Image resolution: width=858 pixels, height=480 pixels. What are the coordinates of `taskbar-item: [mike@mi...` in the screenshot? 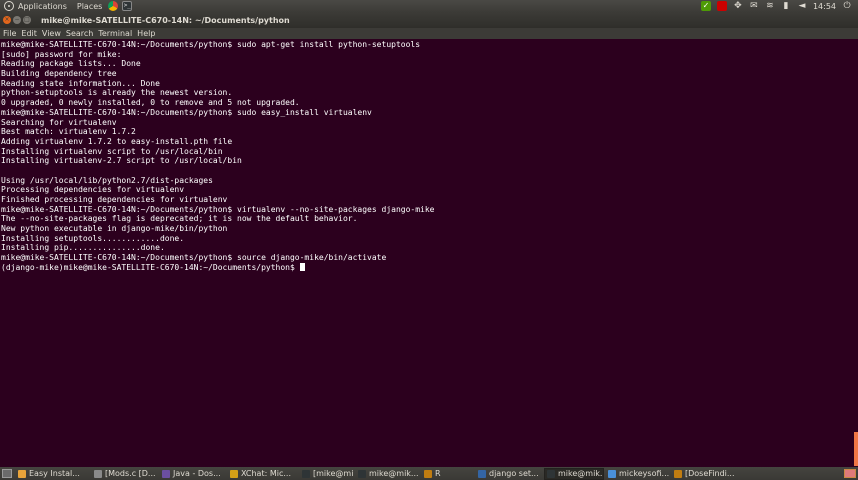 It's located at (327, 474).